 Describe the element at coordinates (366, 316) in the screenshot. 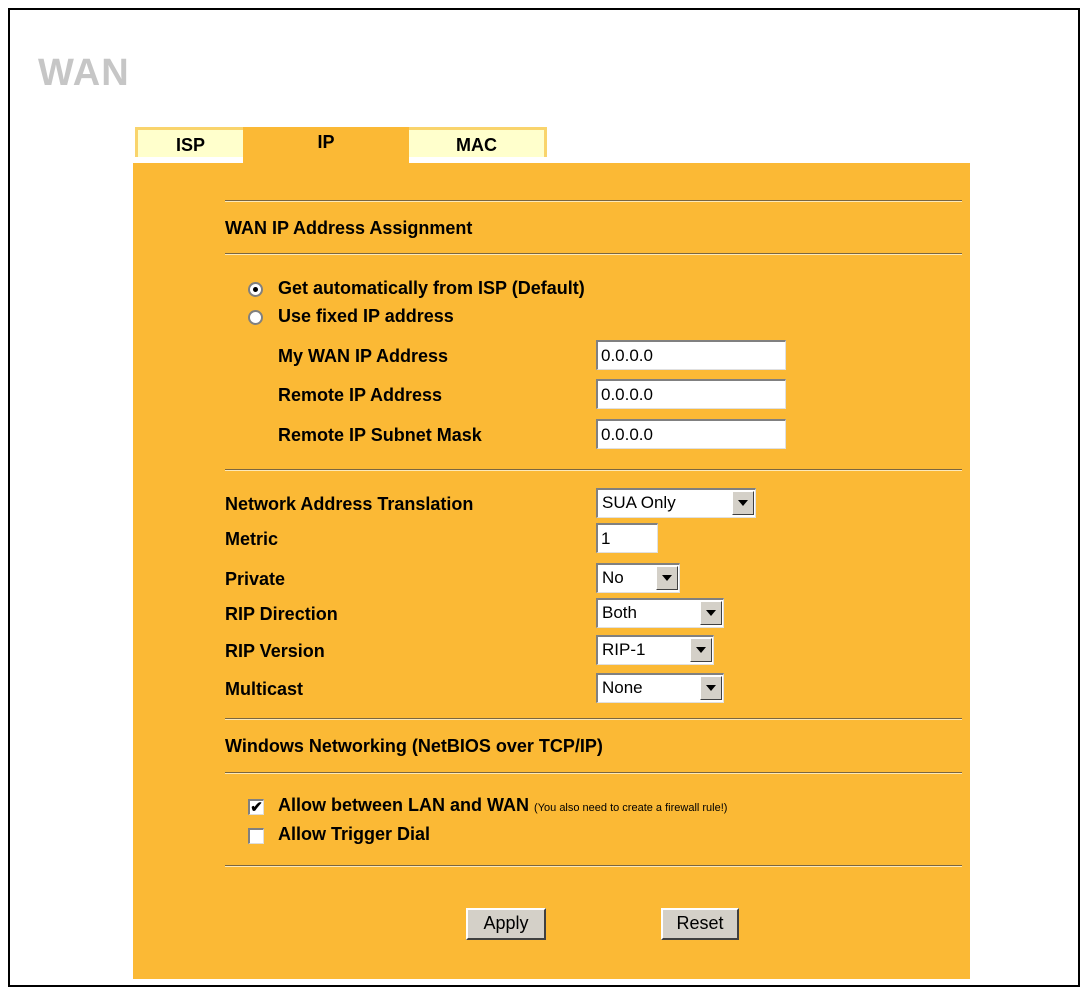

I see `radio-fixed-ip-label: Use fixed IP address` at that location.